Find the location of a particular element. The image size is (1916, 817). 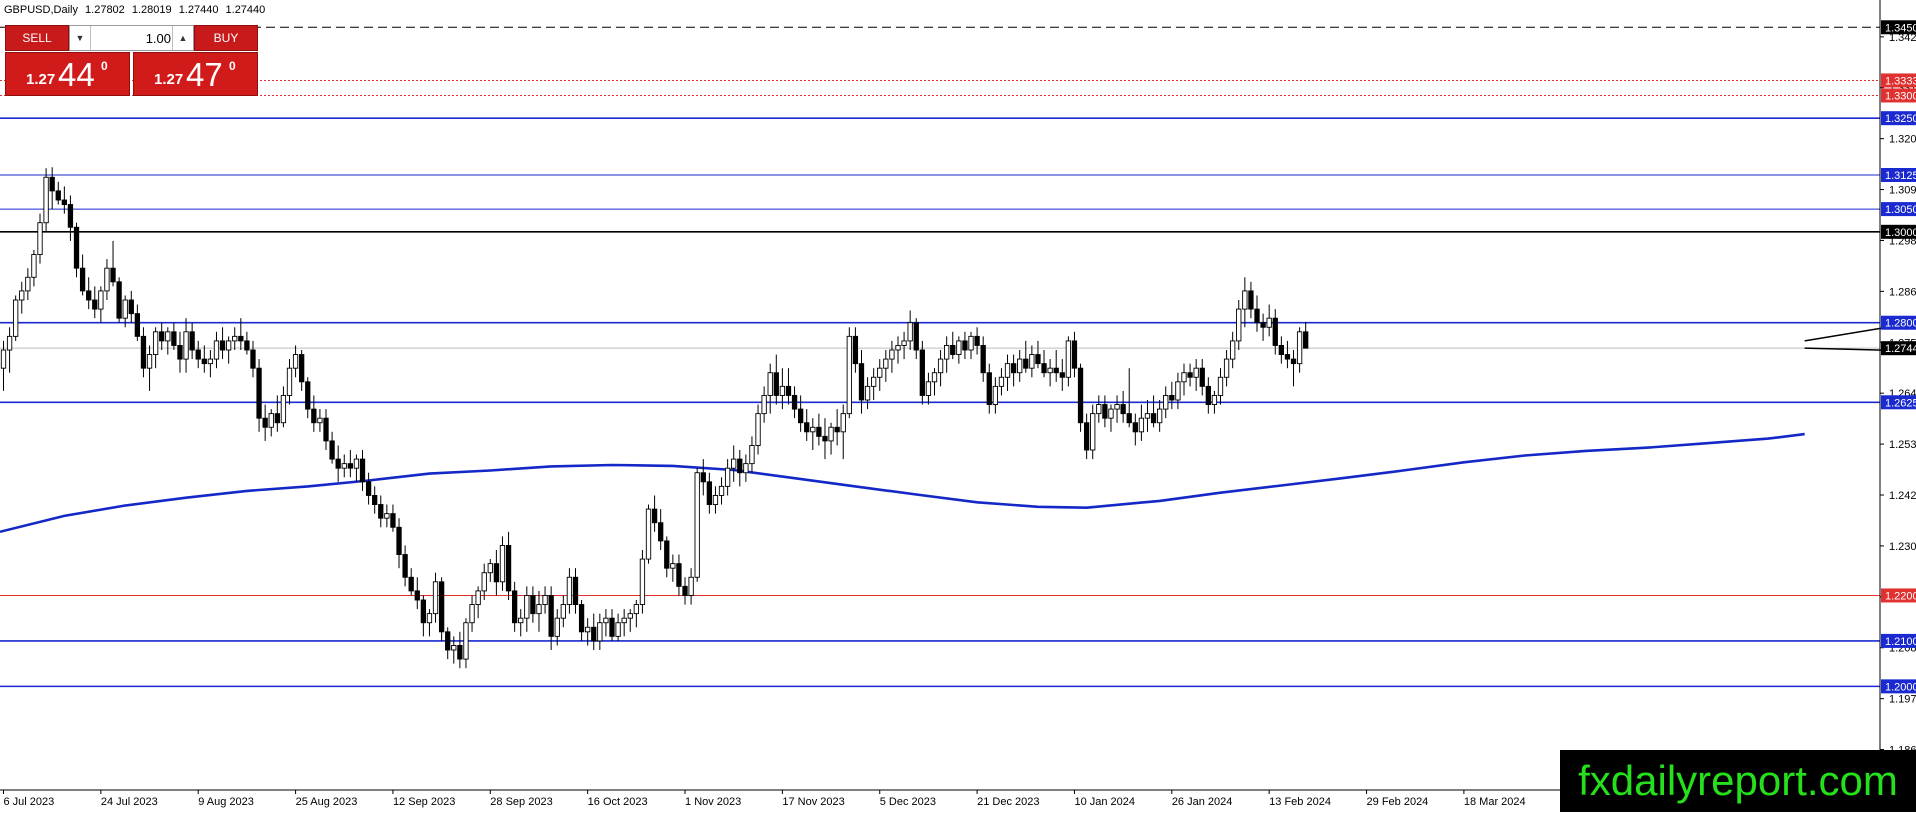

sell-price-box: 1.27 44 0 is located at coordinates (67, 74).